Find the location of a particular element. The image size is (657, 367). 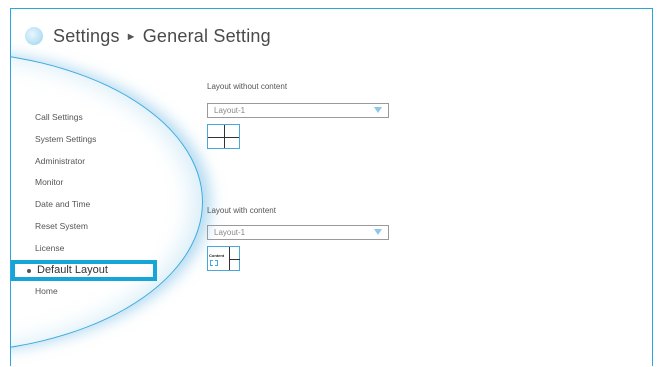

content-placeholder-icon is located at coordinates (214, 263).